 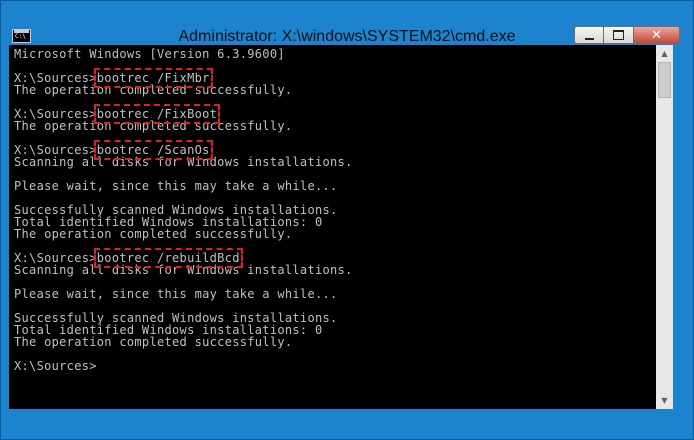 What do you see at coordinates (589, 35) in the screenshot?
I see `minimize-button` at bounding box center [589, 35].